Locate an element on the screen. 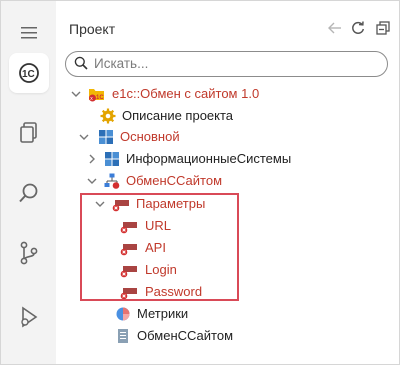 The height and width of the screenshot is (365, 400). search-box is located at coordinates (226, 64).